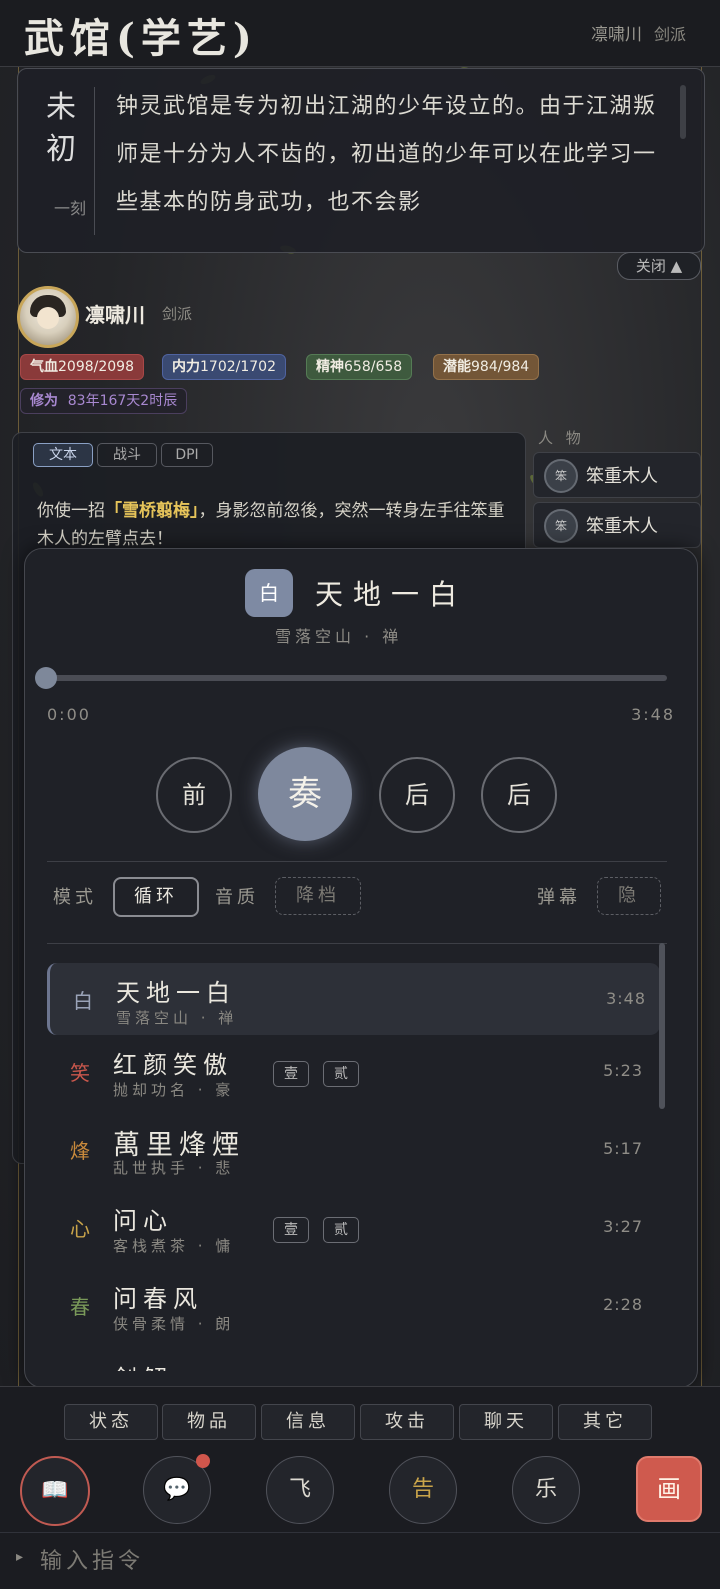 This screenshot has width=720, height=1589. What do you see at coordinates (662, 1026) in the screenshot?
I see `playlist-scrollbar` at bounding box center [662, 1026].